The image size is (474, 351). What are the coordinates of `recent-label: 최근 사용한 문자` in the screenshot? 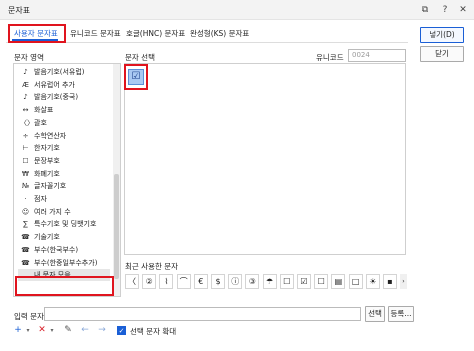 It's located at (152, 266).